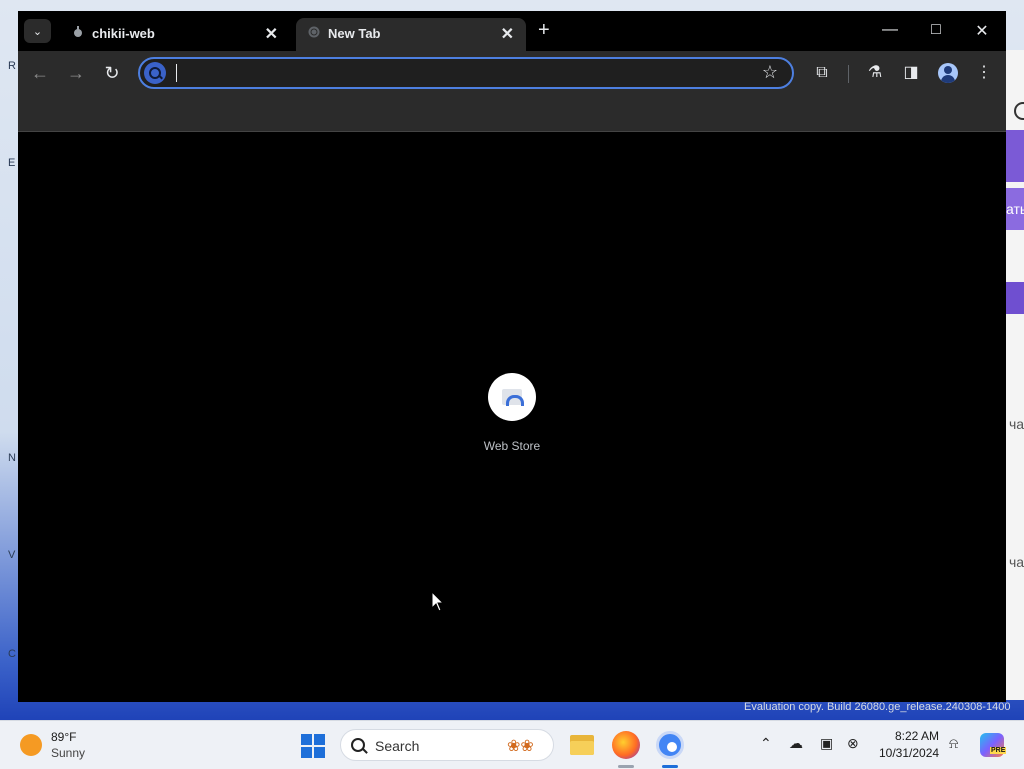 The width and height of the screenshot is (1024, 769). Describe the element at coordinates (826, 743) in the screenshot. I see `network-icon: ▣` at that location.